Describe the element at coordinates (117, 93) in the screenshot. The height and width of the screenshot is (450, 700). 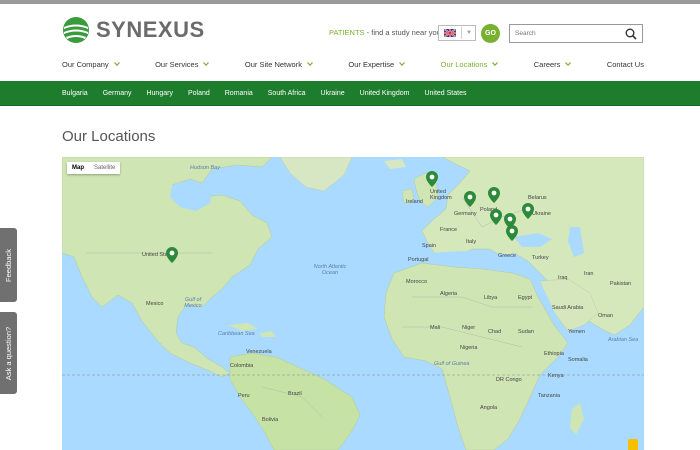
I see `country-link-germany: Germany` at that location.